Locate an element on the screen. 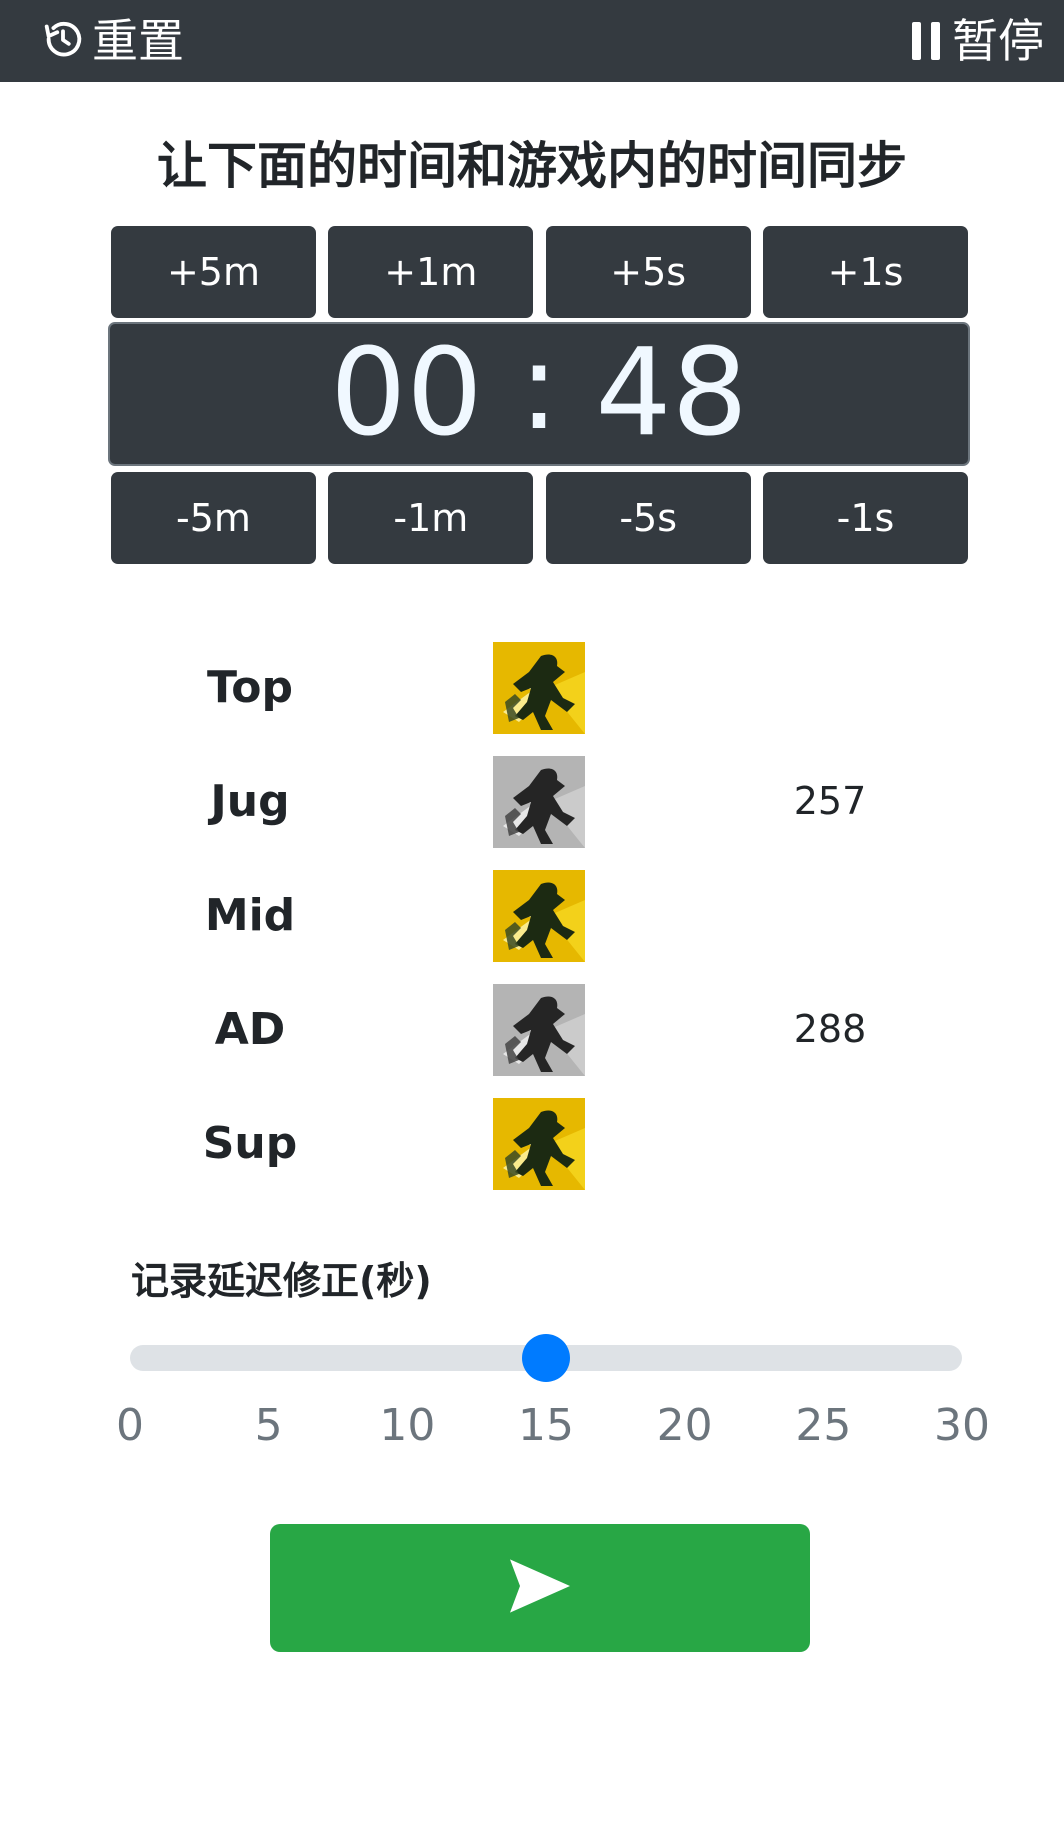  send-button is located at coordinates (540, 1588).